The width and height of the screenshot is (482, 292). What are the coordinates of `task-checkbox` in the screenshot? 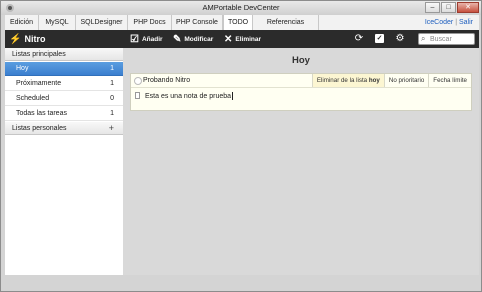 It's located at (138, 81).